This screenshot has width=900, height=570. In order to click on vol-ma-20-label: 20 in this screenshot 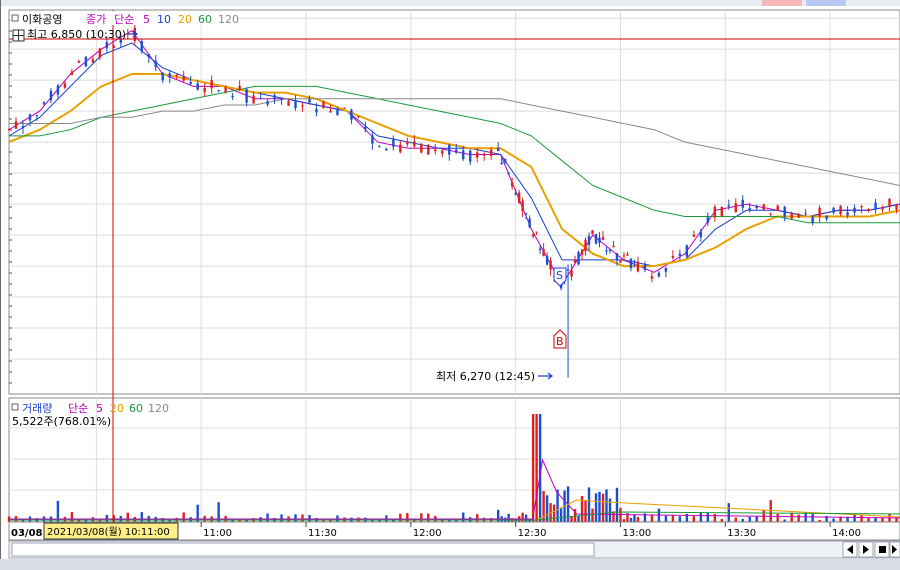, I will do `click(117, 408)`.